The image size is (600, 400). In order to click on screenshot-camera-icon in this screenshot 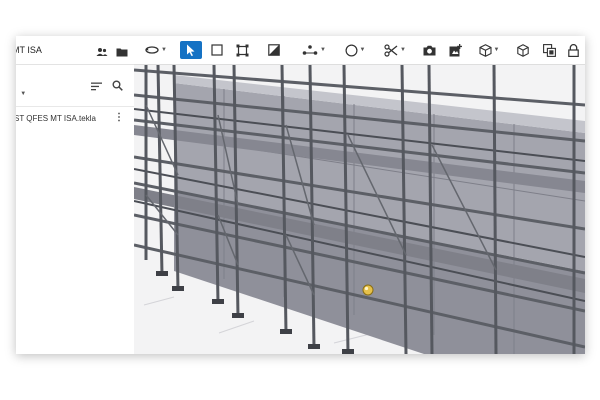, I will do `click(429, 50)`.